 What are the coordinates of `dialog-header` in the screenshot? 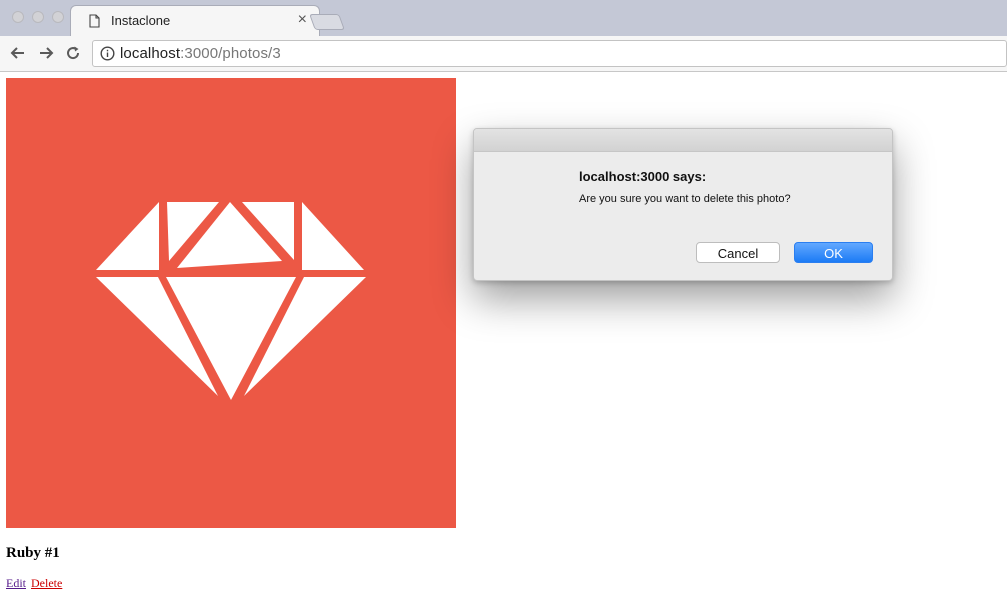 It's located at (683, 140).